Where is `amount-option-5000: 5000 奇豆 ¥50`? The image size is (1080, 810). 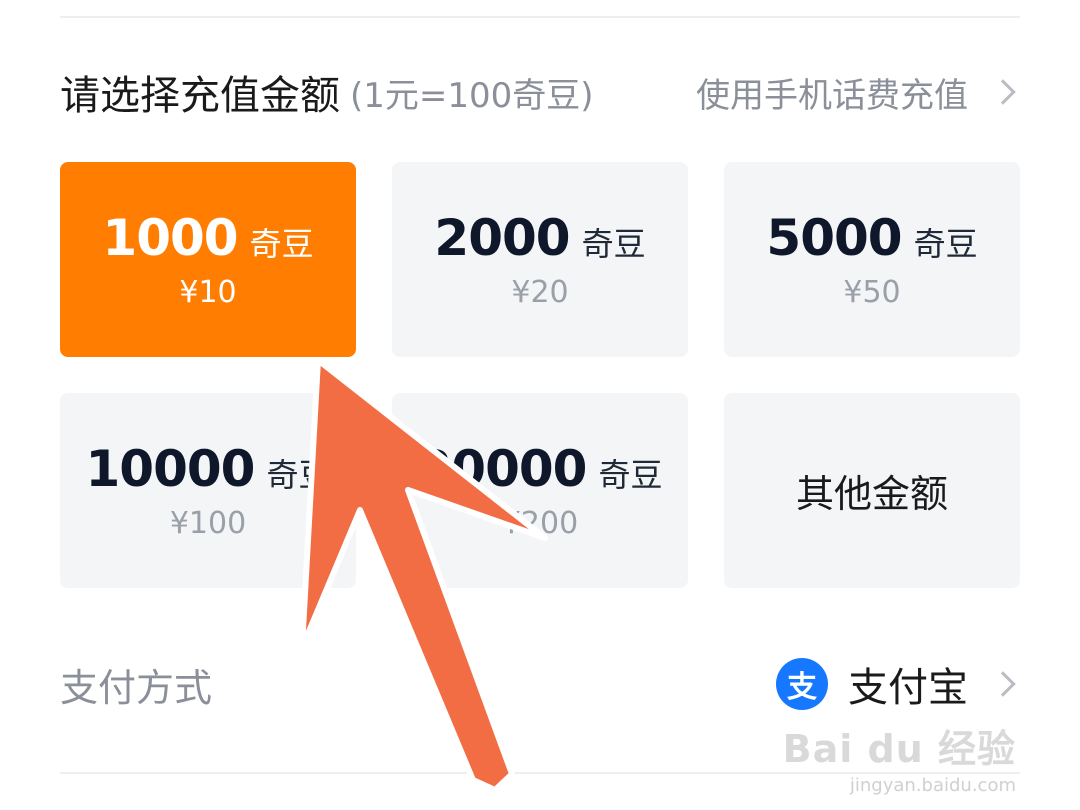
amount-option-5000: 5000 奇豆 ¥50 is located at coordinates (872, 259).